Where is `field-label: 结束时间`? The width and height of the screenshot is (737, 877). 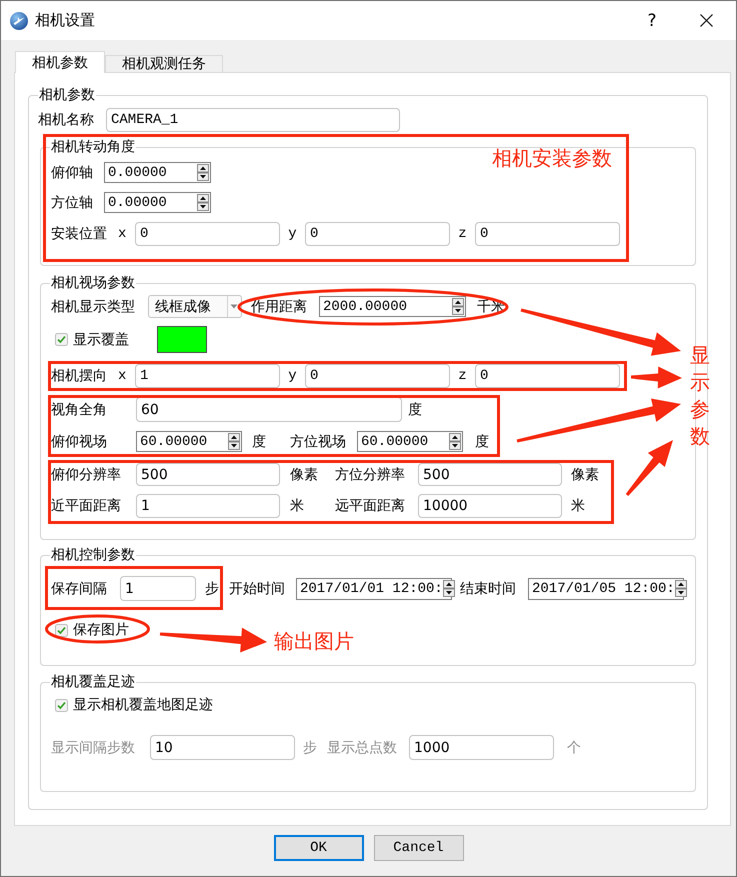
field-label: 结束时间 is located at coordinates (488, 589).